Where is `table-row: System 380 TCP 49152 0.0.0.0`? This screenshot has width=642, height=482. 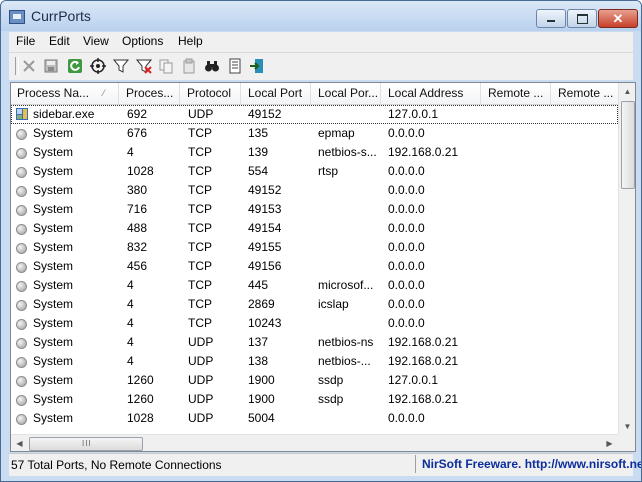 table-row: System 380 TCP 49152 0.0.0.0 is located at coordinates (314, 190).